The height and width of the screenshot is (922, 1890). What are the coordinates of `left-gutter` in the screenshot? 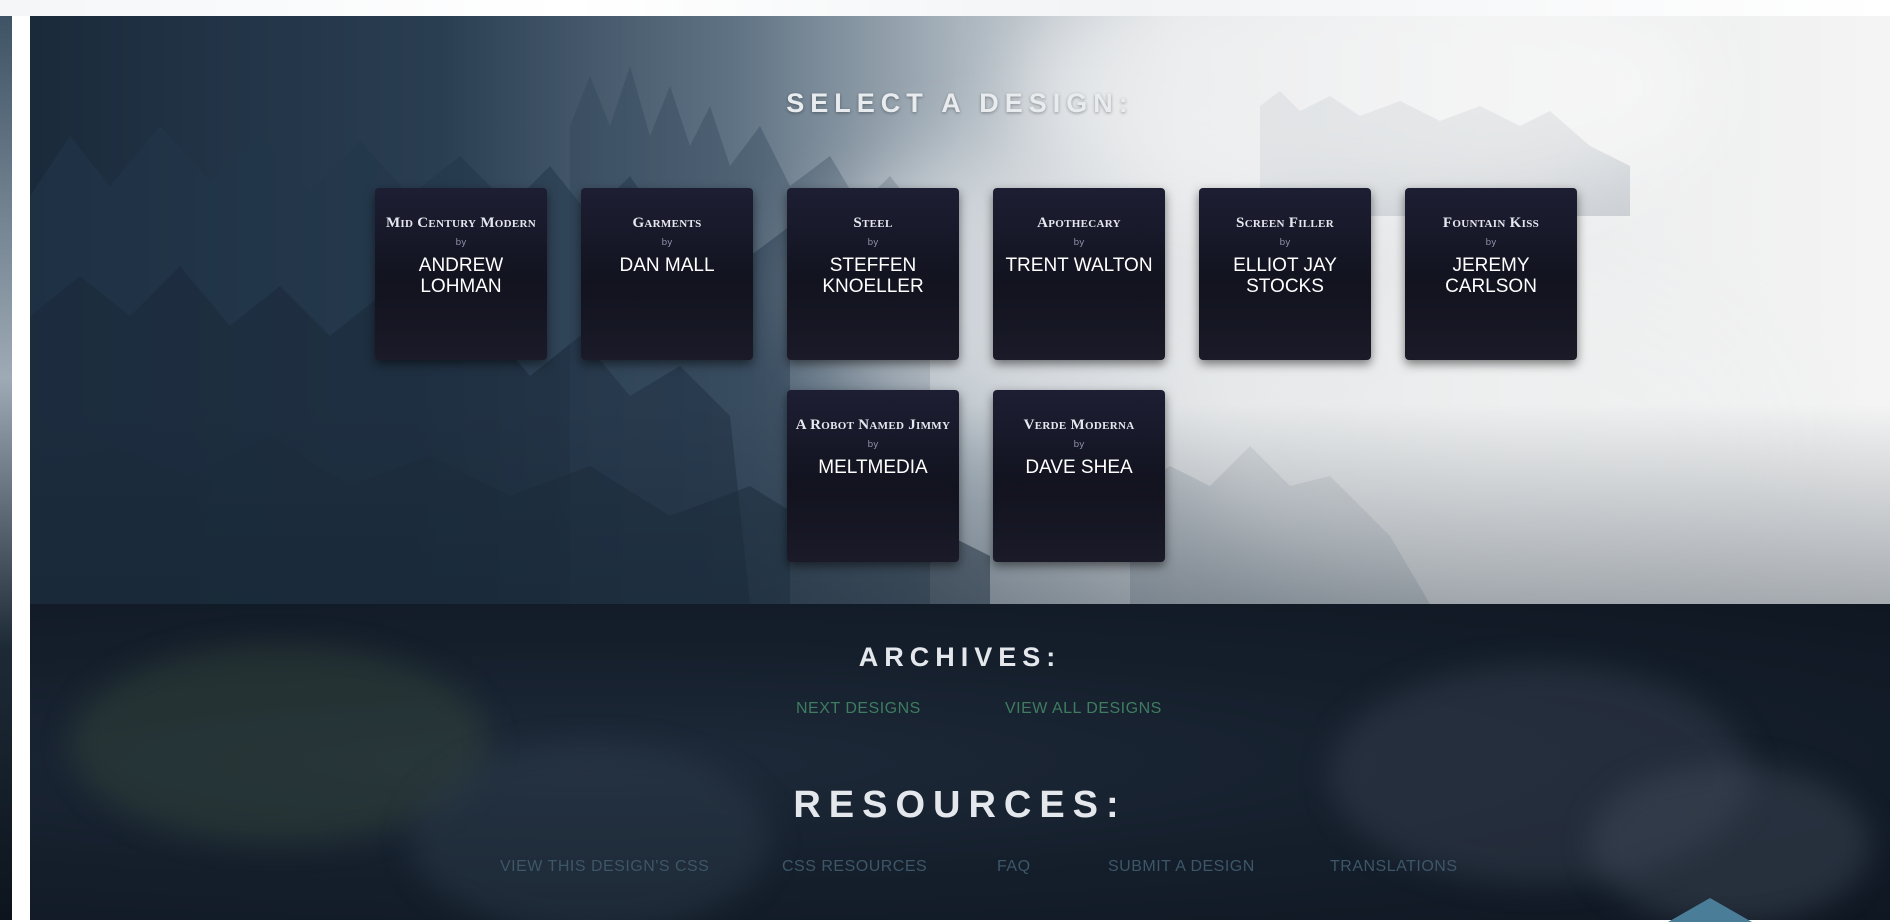 It's located at (21, 468).